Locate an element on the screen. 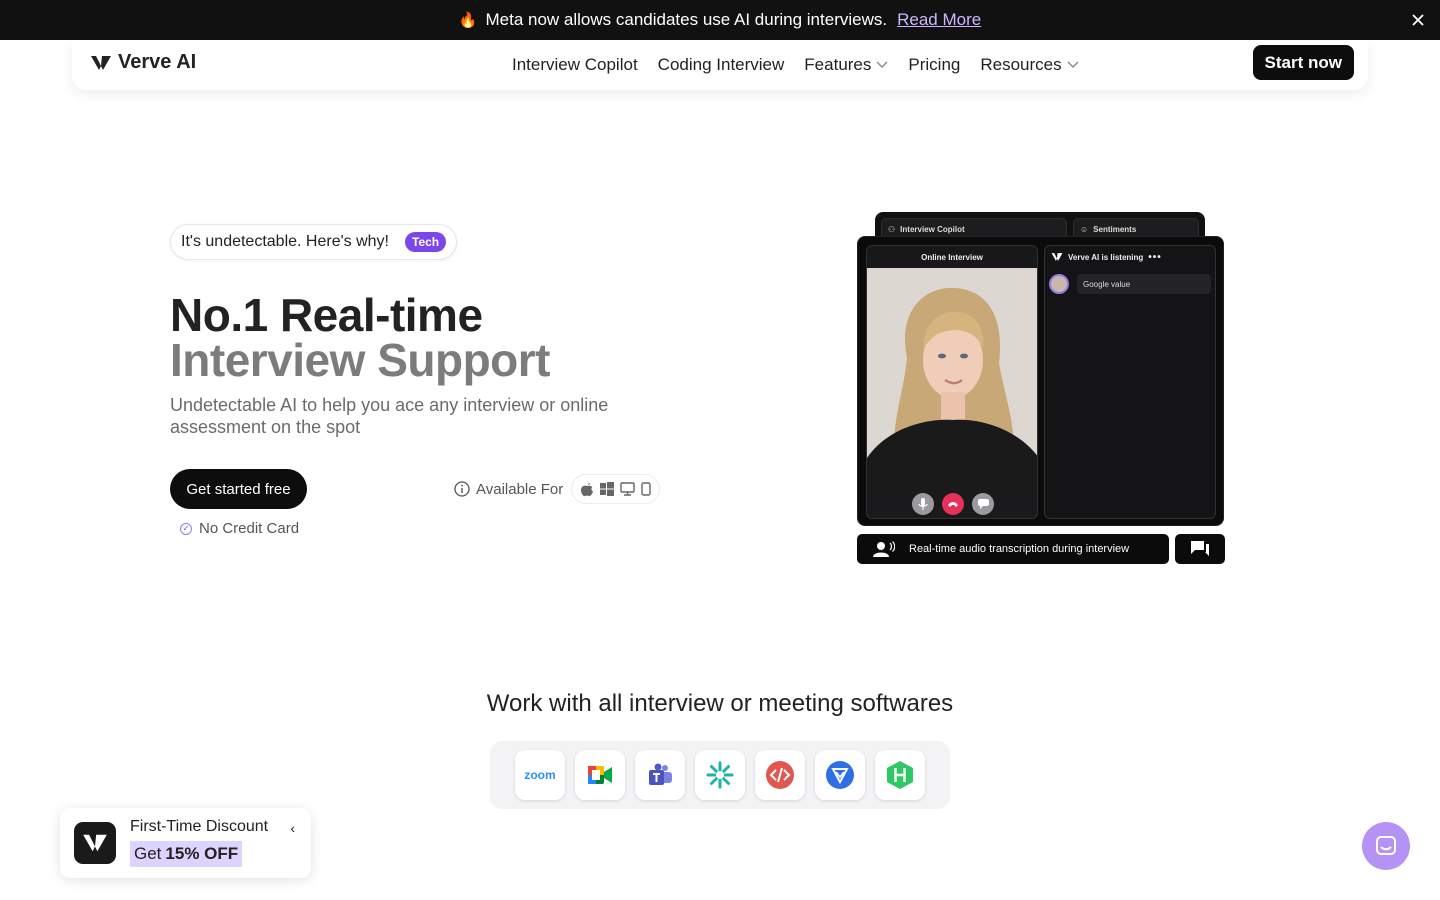 This screenshot has width=1440, height=900. discount-get: Get is located at coordinates (148, 853).